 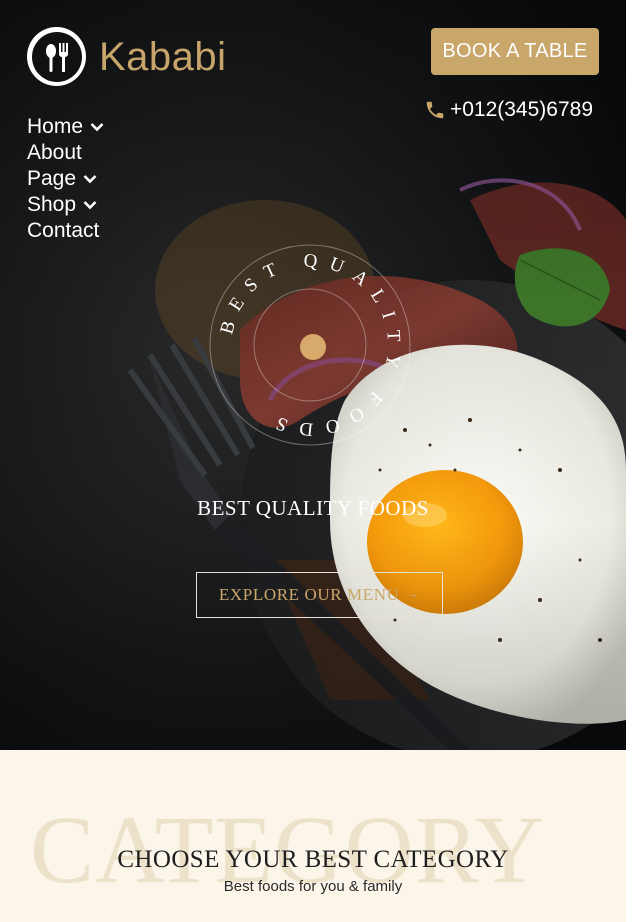 I want to click on nav-item-label: Home, so click(x=55, y=126).